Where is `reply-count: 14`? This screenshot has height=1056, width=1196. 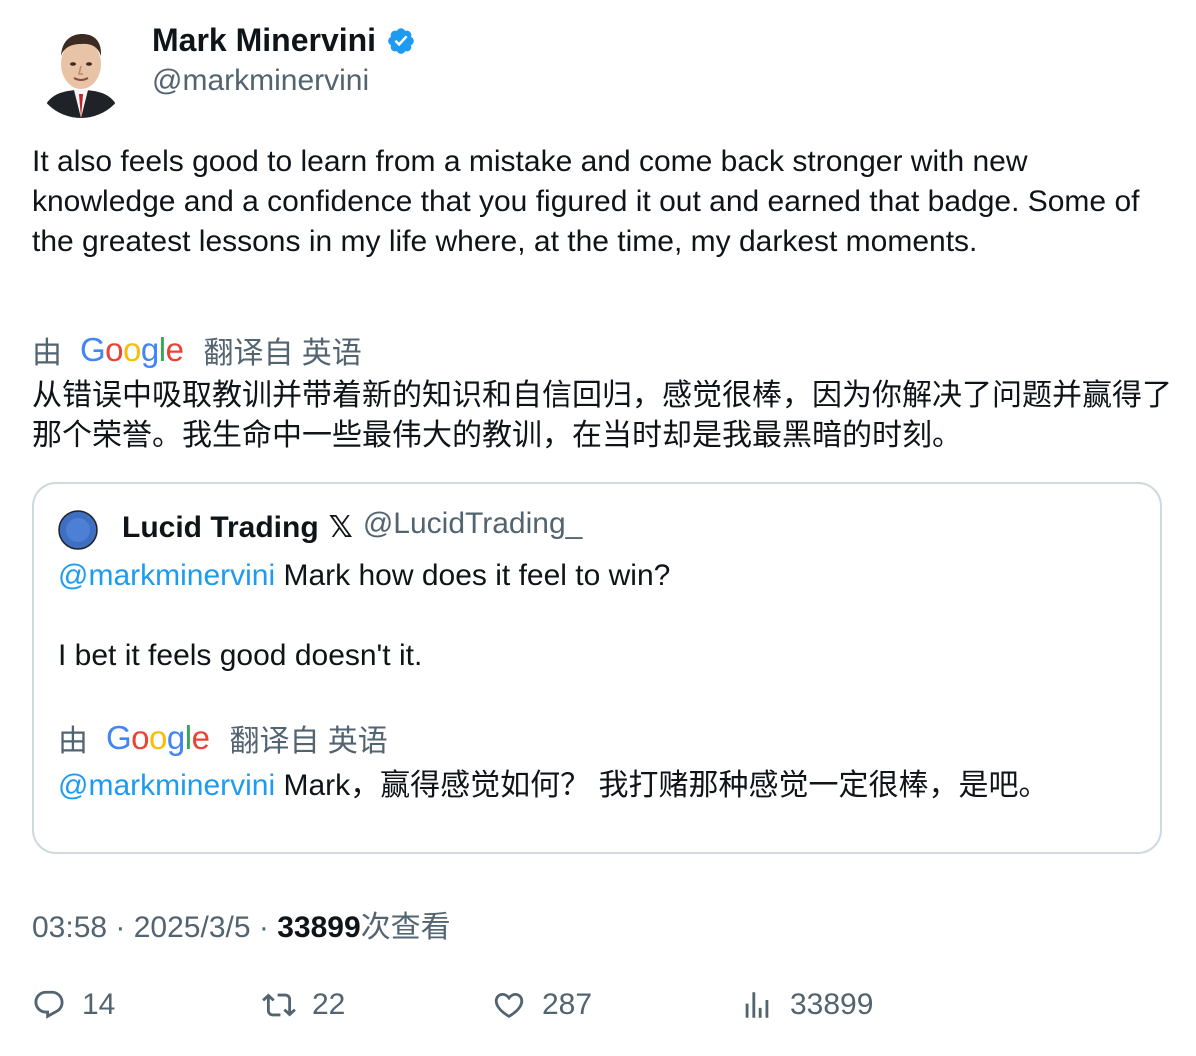 reply-count: 14 is located at coordinates (99, 1004).